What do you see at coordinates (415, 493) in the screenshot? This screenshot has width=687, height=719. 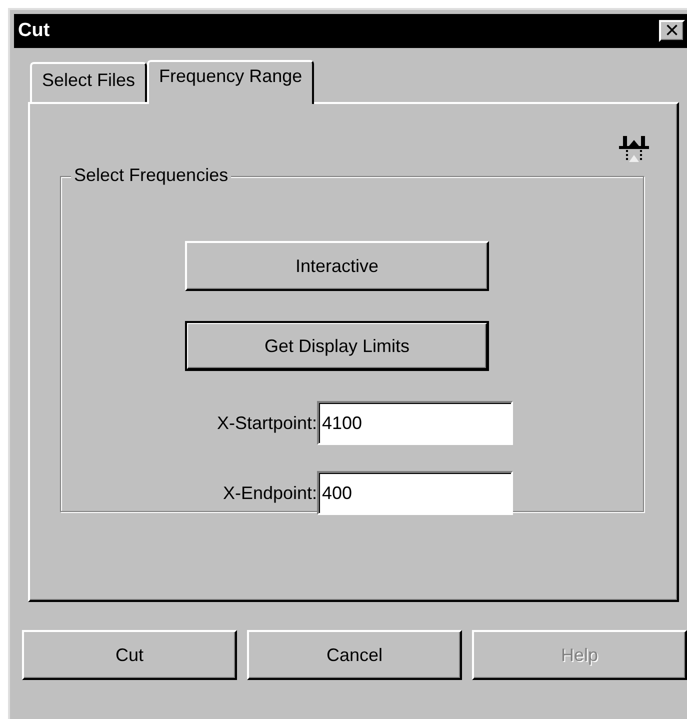 I see `input-field: 400` at bounding box center [415, 493].